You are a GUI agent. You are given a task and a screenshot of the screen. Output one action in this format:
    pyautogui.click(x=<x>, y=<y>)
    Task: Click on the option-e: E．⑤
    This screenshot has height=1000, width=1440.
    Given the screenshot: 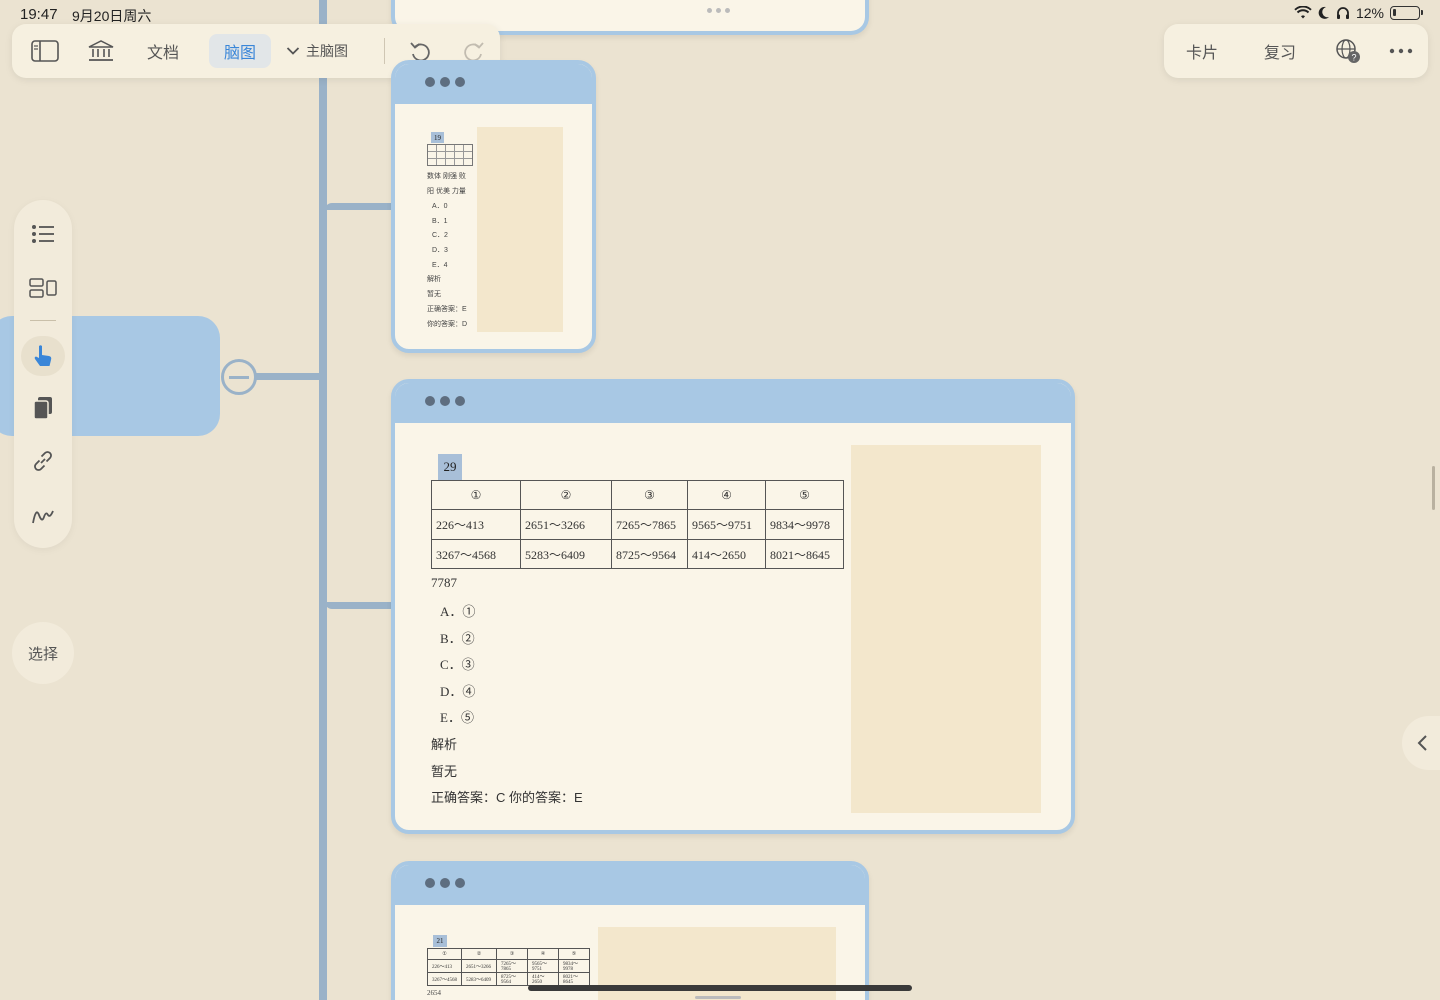 What is the action you would take?
    pyautogui.click(x=457, y=717)
    